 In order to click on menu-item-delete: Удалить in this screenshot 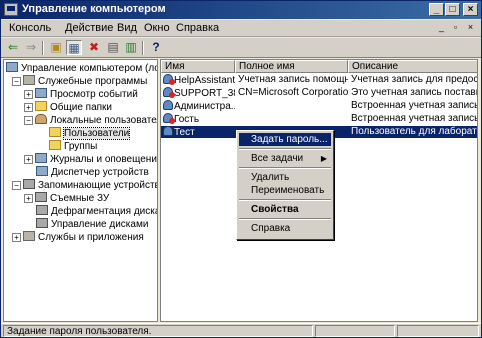, I will do `click(285, 177)`.